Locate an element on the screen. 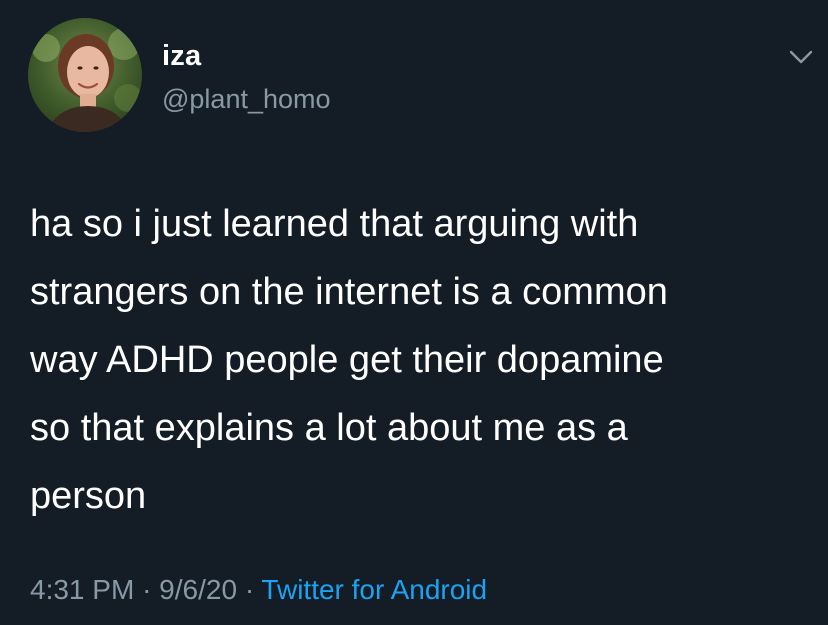  tweet-text-line: so that explains a lot about me as a is located at coordinates (329, 428).